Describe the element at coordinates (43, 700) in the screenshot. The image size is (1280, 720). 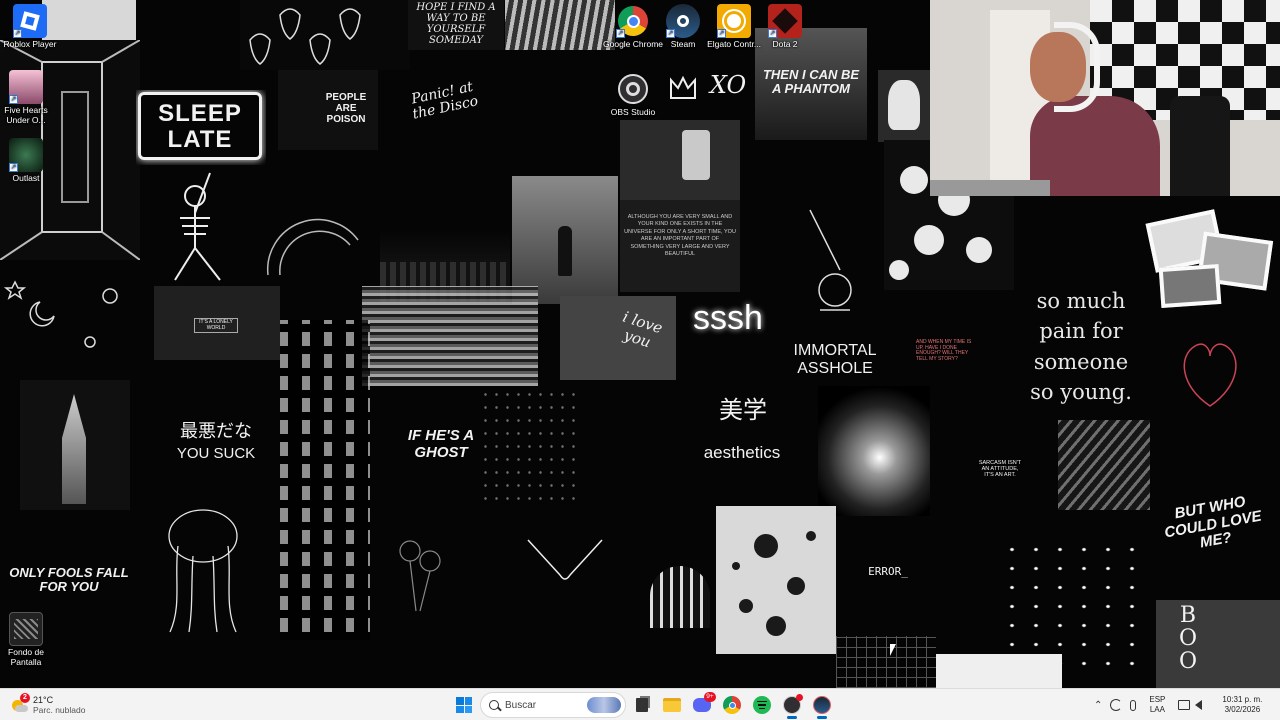
I see `weather-temp: 21°C` at that location.